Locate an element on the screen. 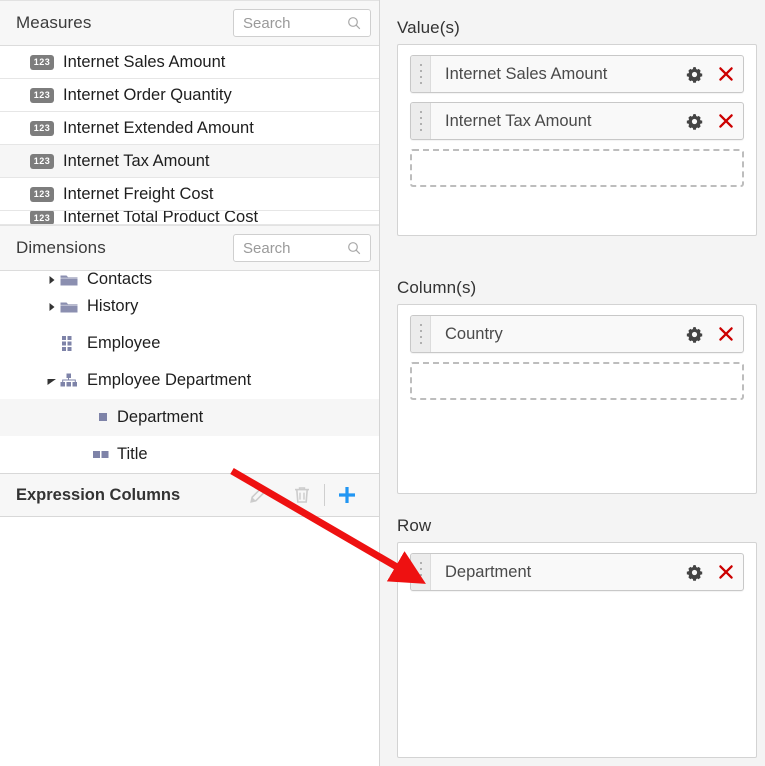 The height and width of the screenshot is (766, 765). dimensions-search-input: Search is located at coordinates (302, 248).